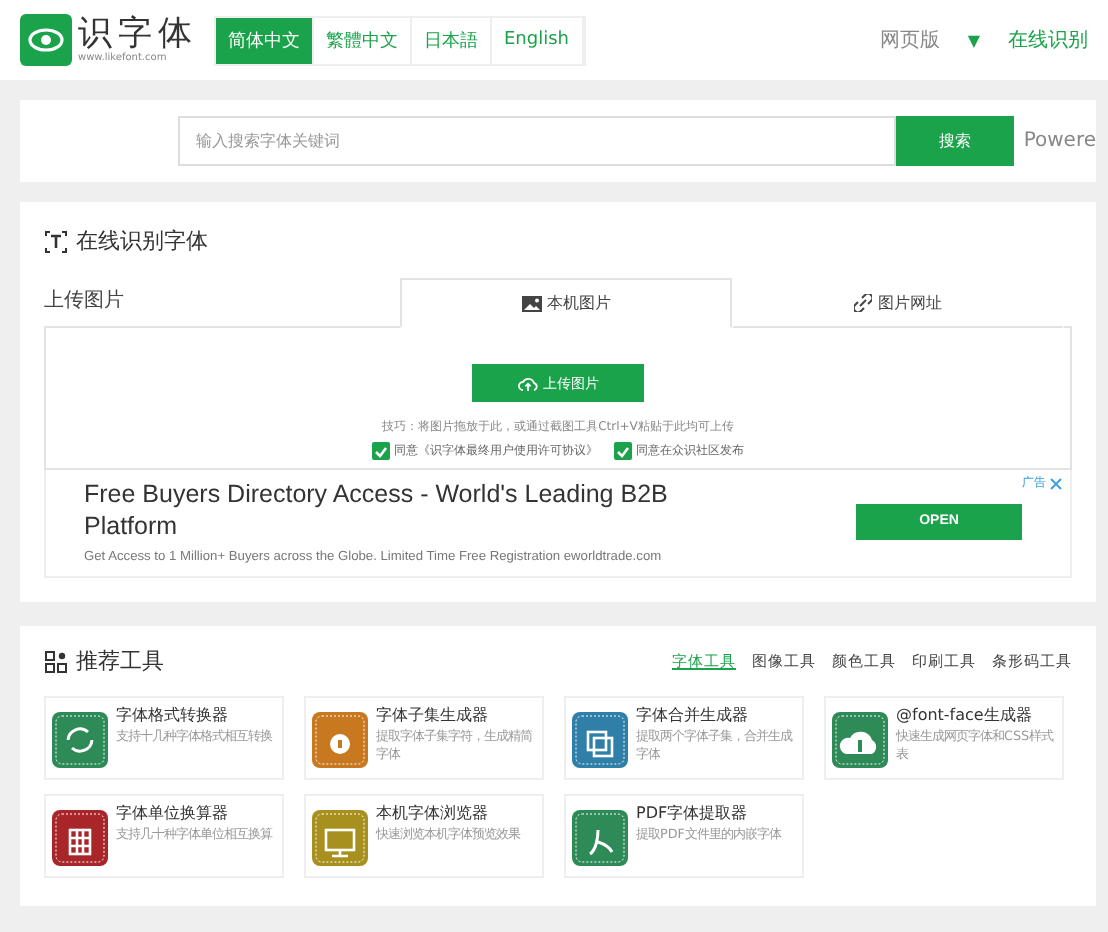  What do you see at coordinates (909, 40) in the screenshot?
I see `nav-link: 网页版` at bounding box center [909, 40].